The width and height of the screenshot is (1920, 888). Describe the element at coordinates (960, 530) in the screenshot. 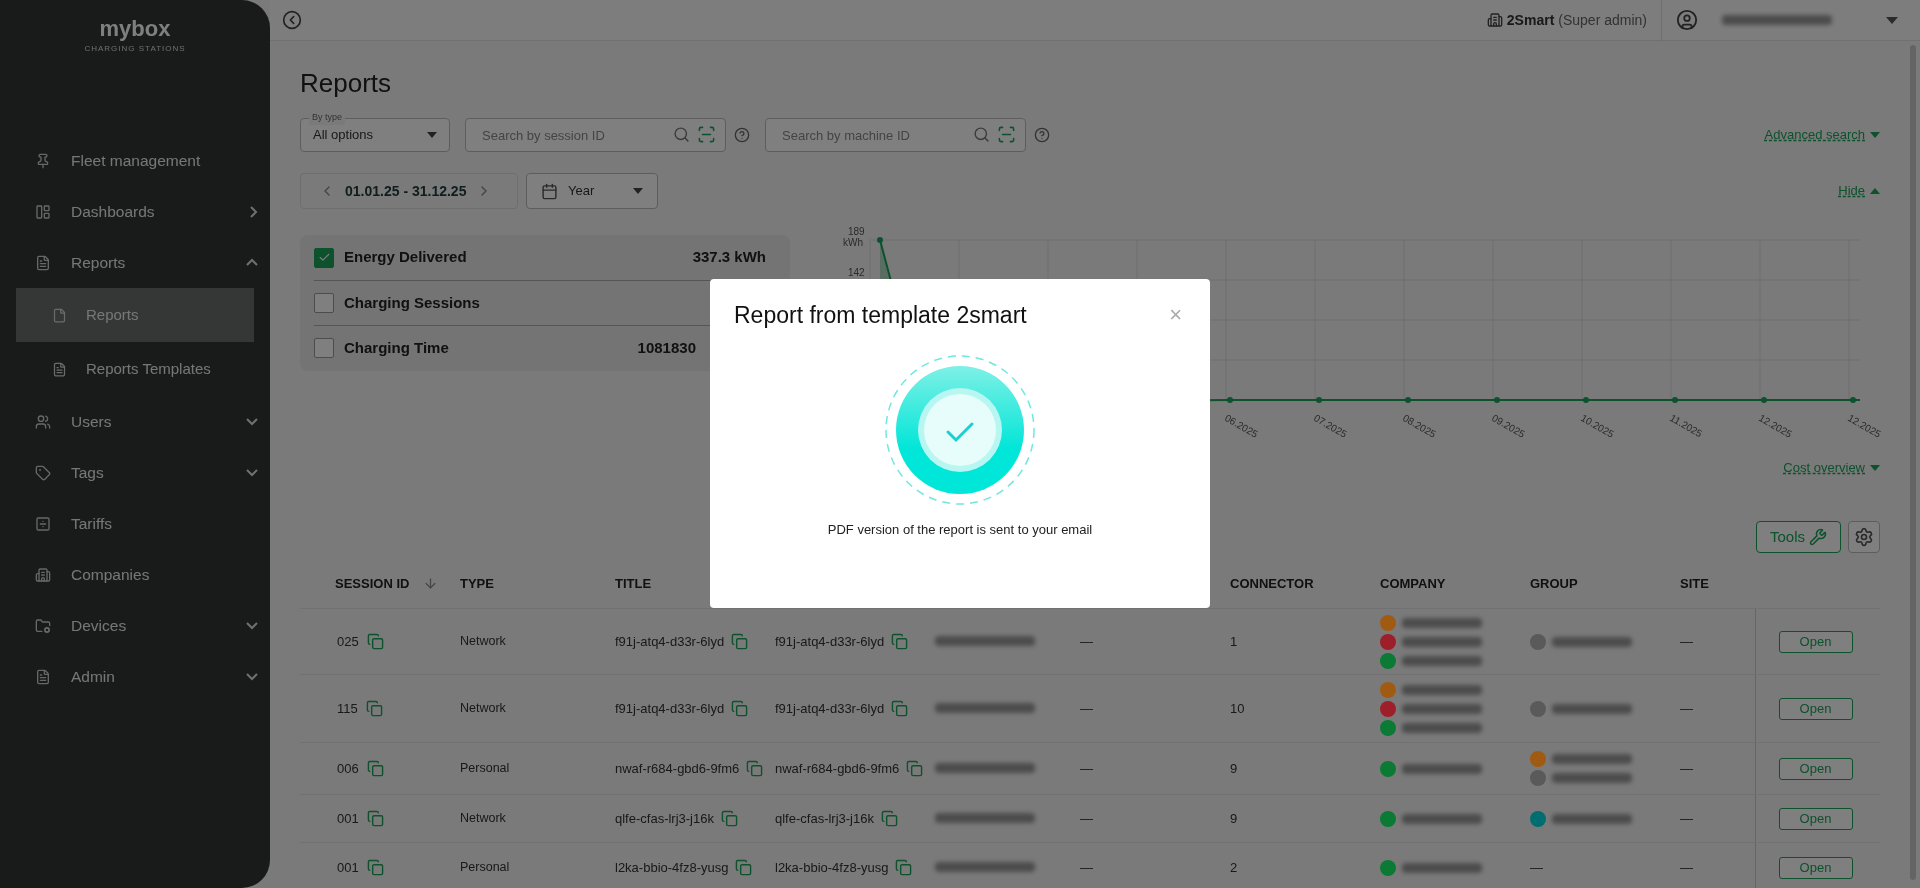

I see `modal-message: PDF version of the report is sent to your email` at that location.